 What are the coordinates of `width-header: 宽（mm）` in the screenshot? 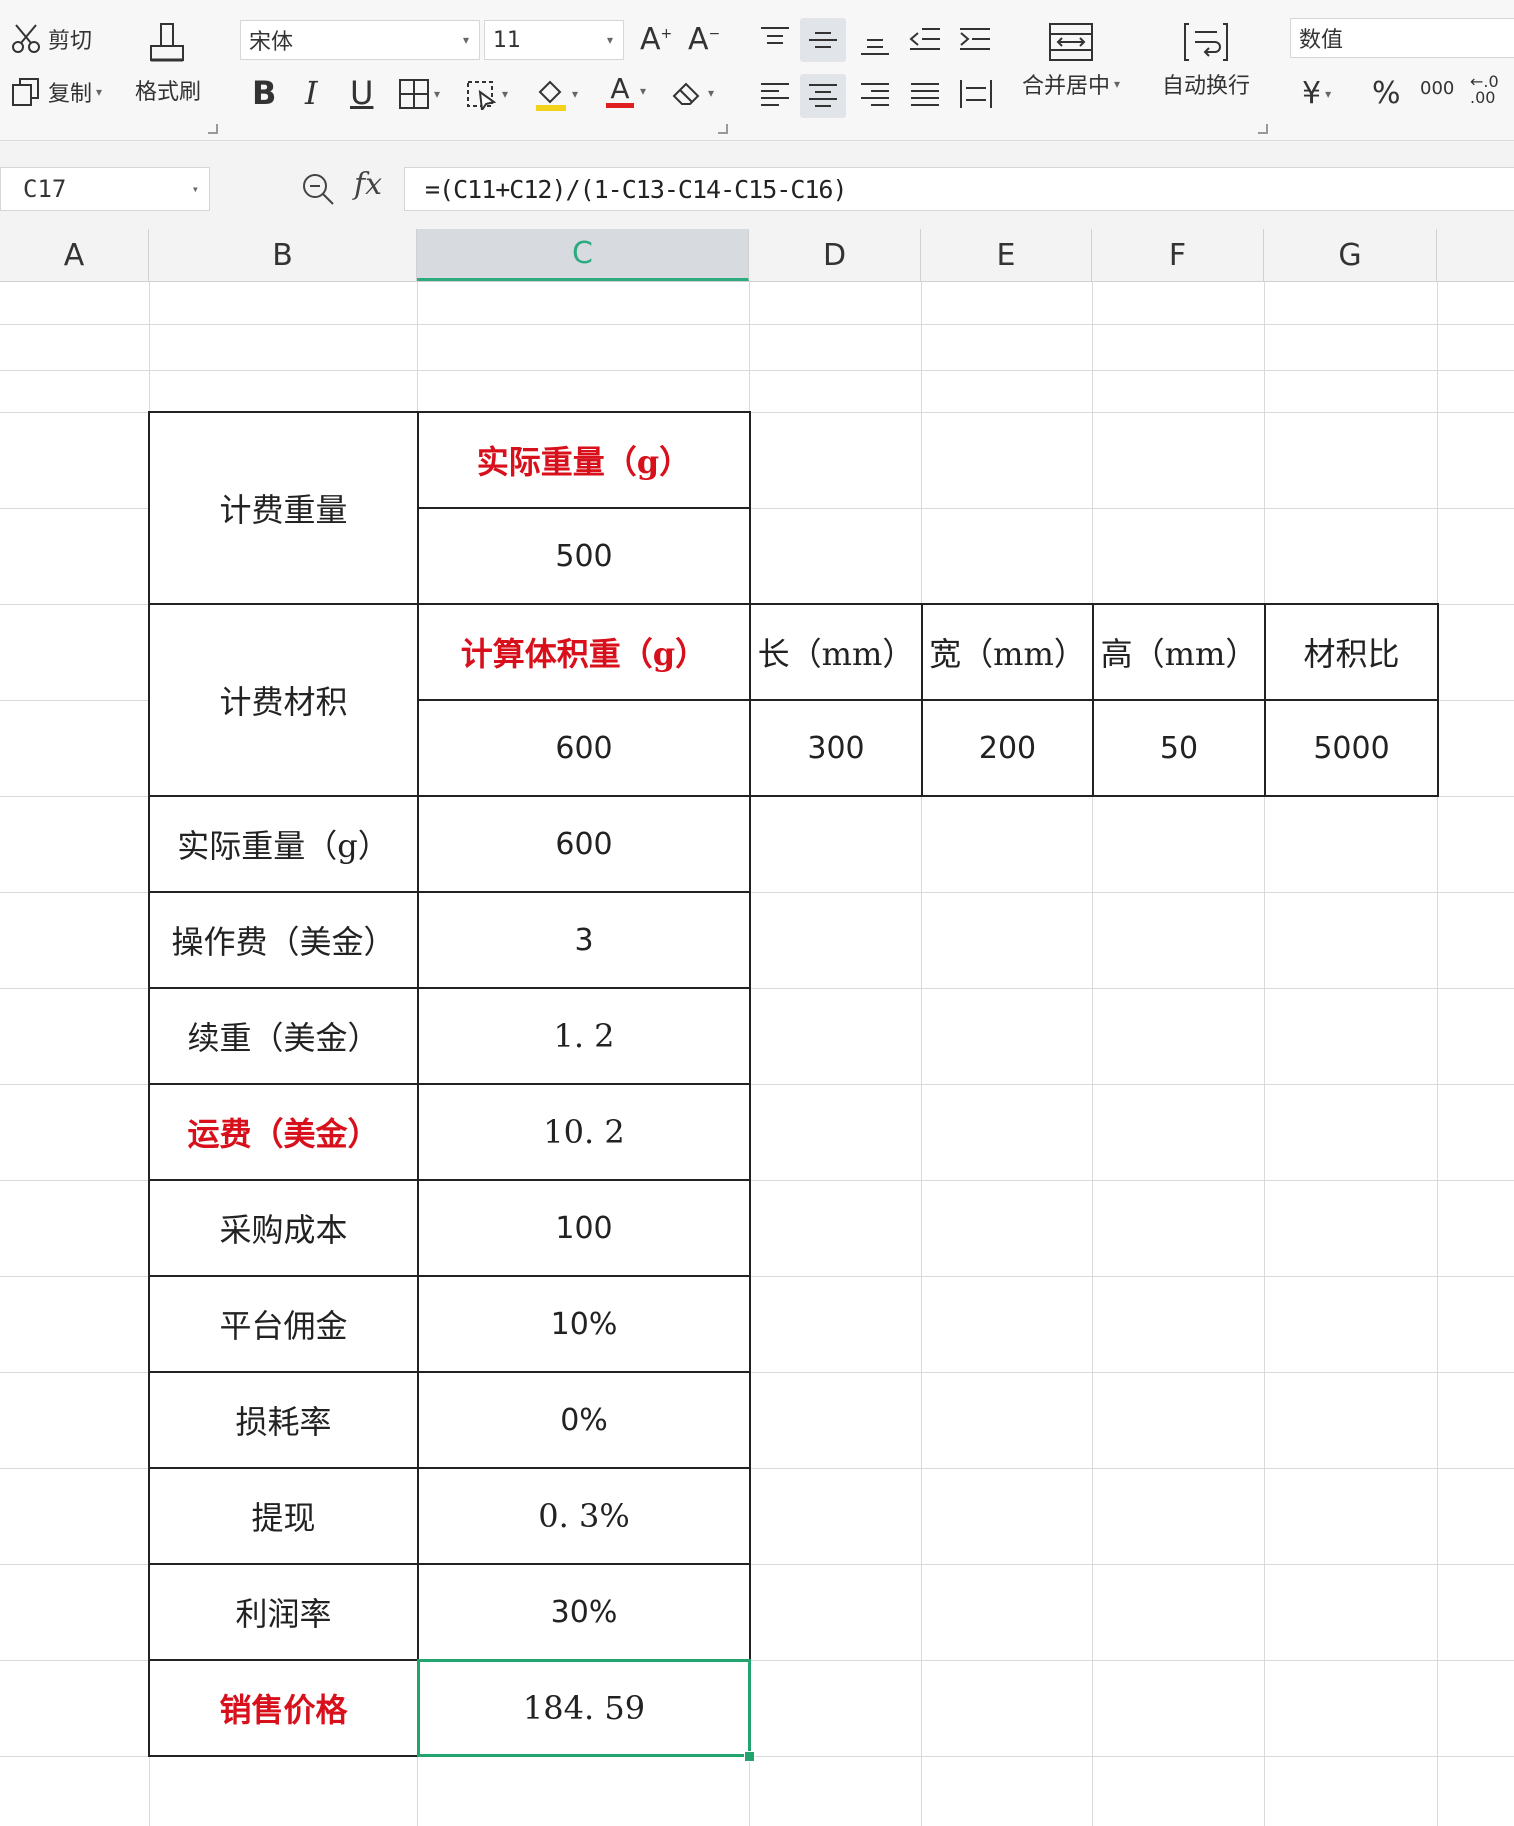 It's located at (1007, 652).